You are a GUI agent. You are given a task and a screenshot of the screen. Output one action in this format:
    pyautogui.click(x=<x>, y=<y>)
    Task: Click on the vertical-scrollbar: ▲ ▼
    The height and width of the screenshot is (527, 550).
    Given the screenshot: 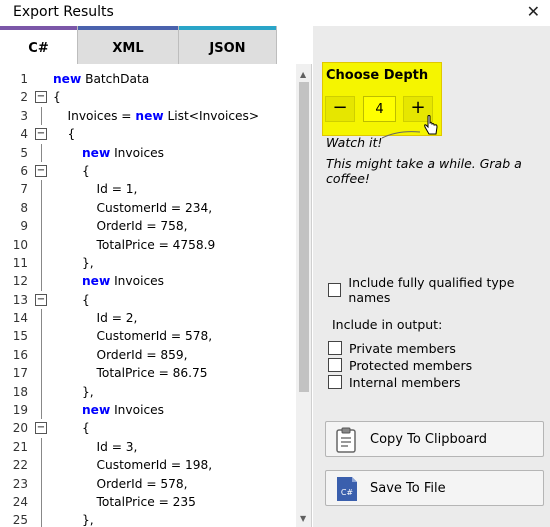 What is the action you would take?
    pyautogui.click(x=303, y=295)
    